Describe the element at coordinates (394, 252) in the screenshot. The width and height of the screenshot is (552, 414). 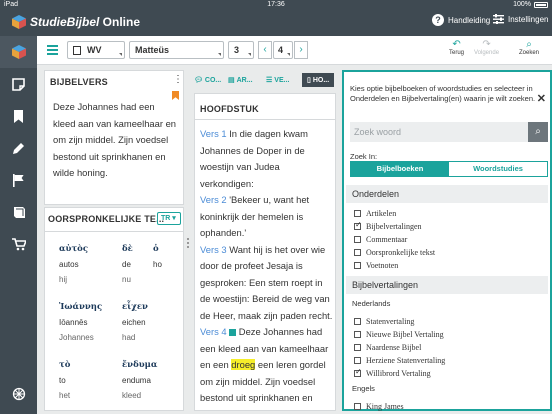
I see `checkbox-oorspronkelijke-tekst: Oorspronkelijke tekst` at that location.